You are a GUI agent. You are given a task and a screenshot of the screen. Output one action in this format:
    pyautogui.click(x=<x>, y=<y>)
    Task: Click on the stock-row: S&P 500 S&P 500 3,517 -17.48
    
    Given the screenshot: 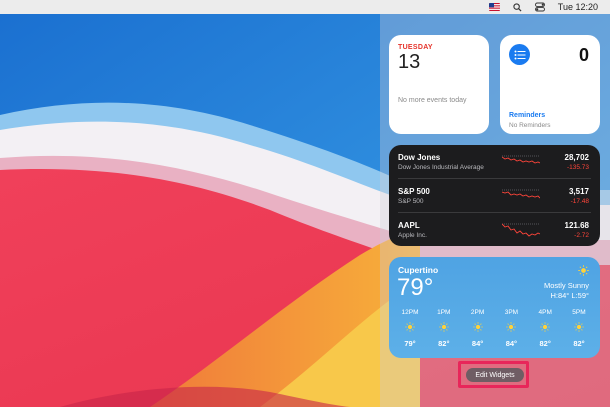 What is the action you would take?
    pyautogui.click(x=494, y=195)
    